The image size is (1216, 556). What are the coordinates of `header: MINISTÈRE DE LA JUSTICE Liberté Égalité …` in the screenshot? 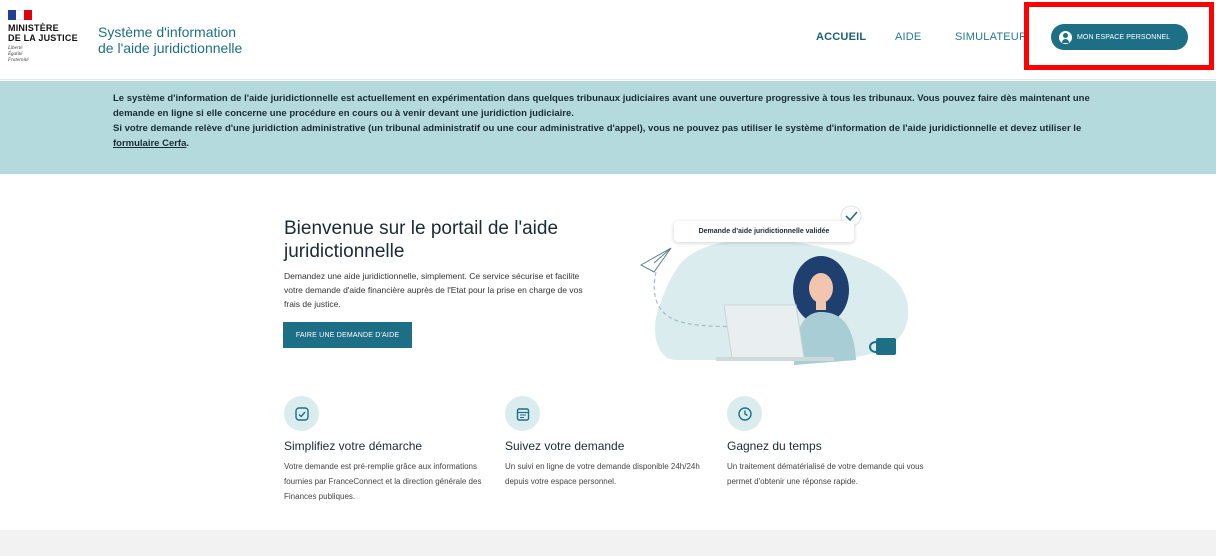 It's located at (608, 40).